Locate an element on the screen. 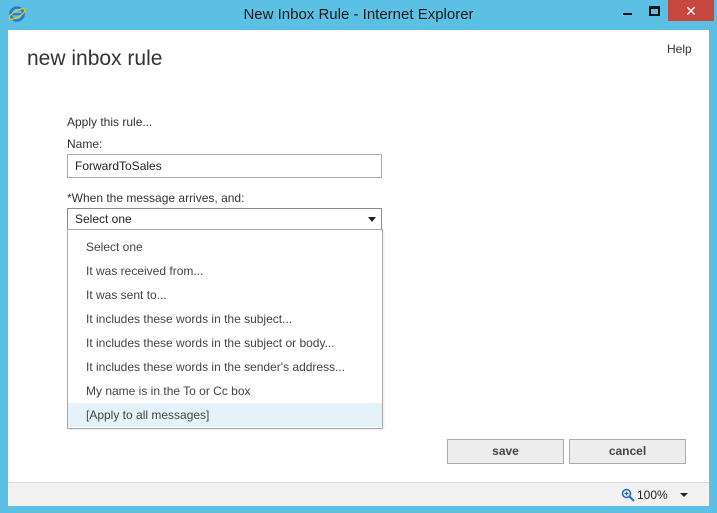 This screenshot has width=717, height=513. magnifier-icon is located at coordinates (628, 495).